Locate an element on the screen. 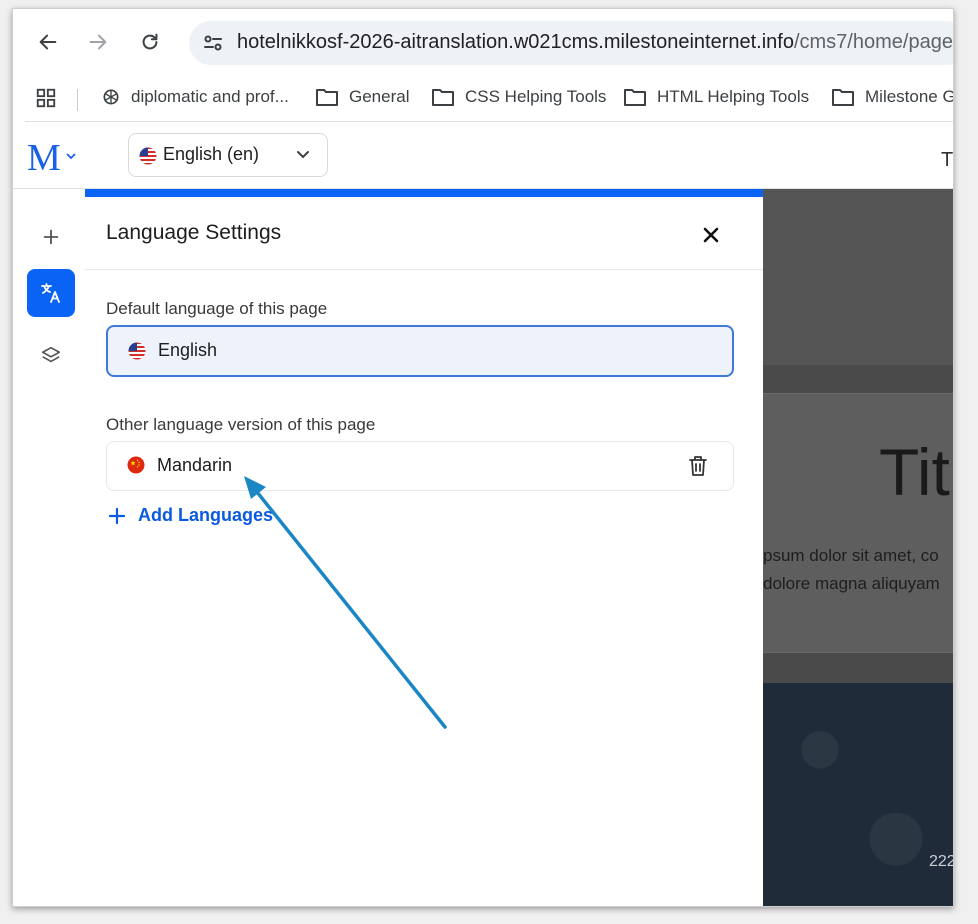 Image resolution: width=978 pixels, height=924 pixels. cms-header: M English (en) T is located at coordinates (483, 156).